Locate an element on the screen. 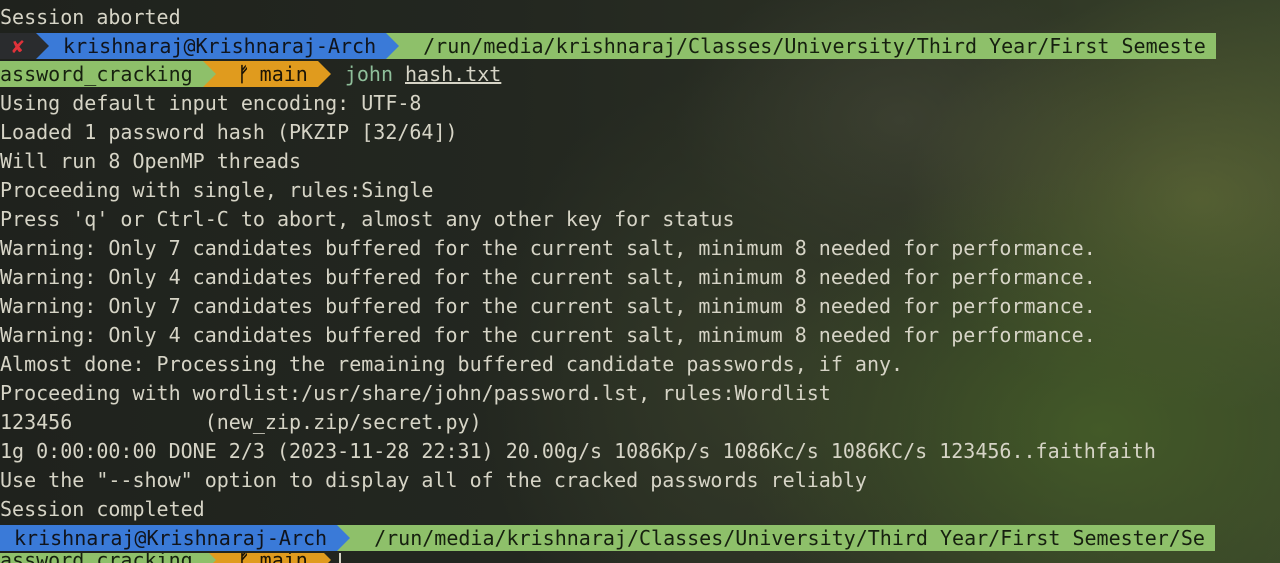 This screenshot has width=1280, height=563. command-name: john is located at coordinates (368, 74).